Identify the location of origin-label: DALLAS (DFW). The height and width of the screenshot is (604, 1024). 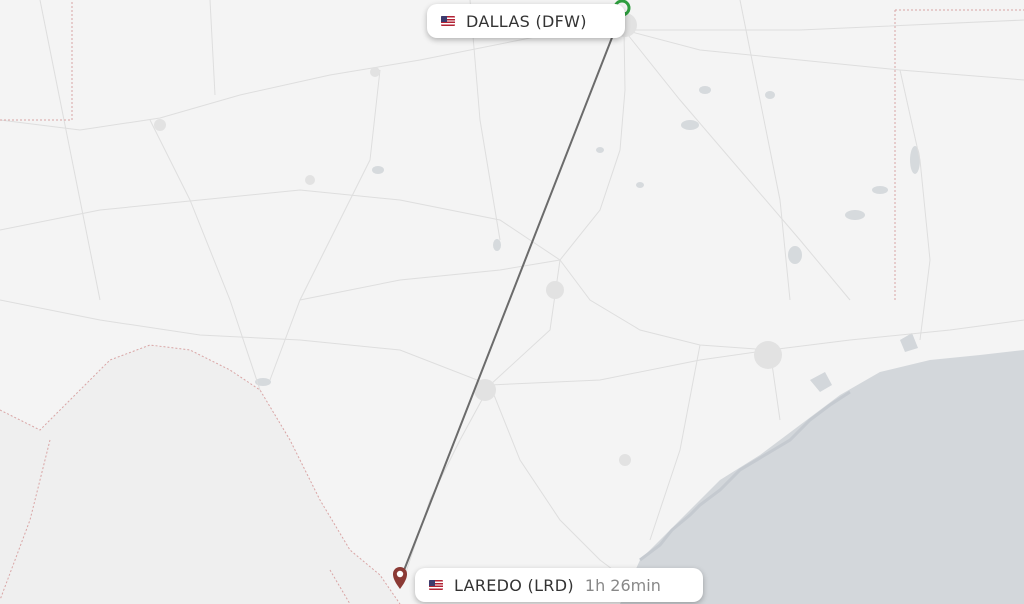
(526, 21).